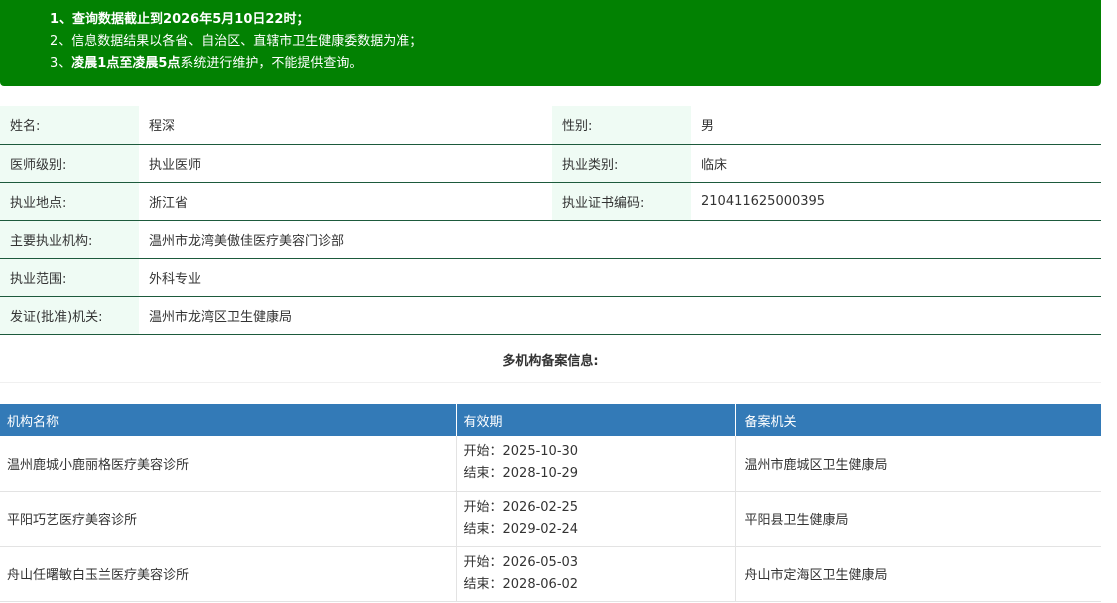  Describe the element at coordinates (69, 201) in the screenshot. I see `location-label: 执业地点:` at that location.